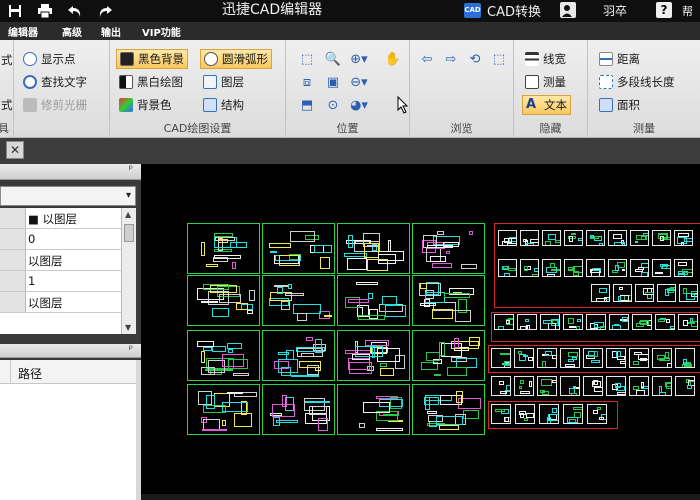 The image size is (700, 500). Describe the element at coordinates (145, 105) in the screenshot. I see `background-color-button: 背景色` at that location.